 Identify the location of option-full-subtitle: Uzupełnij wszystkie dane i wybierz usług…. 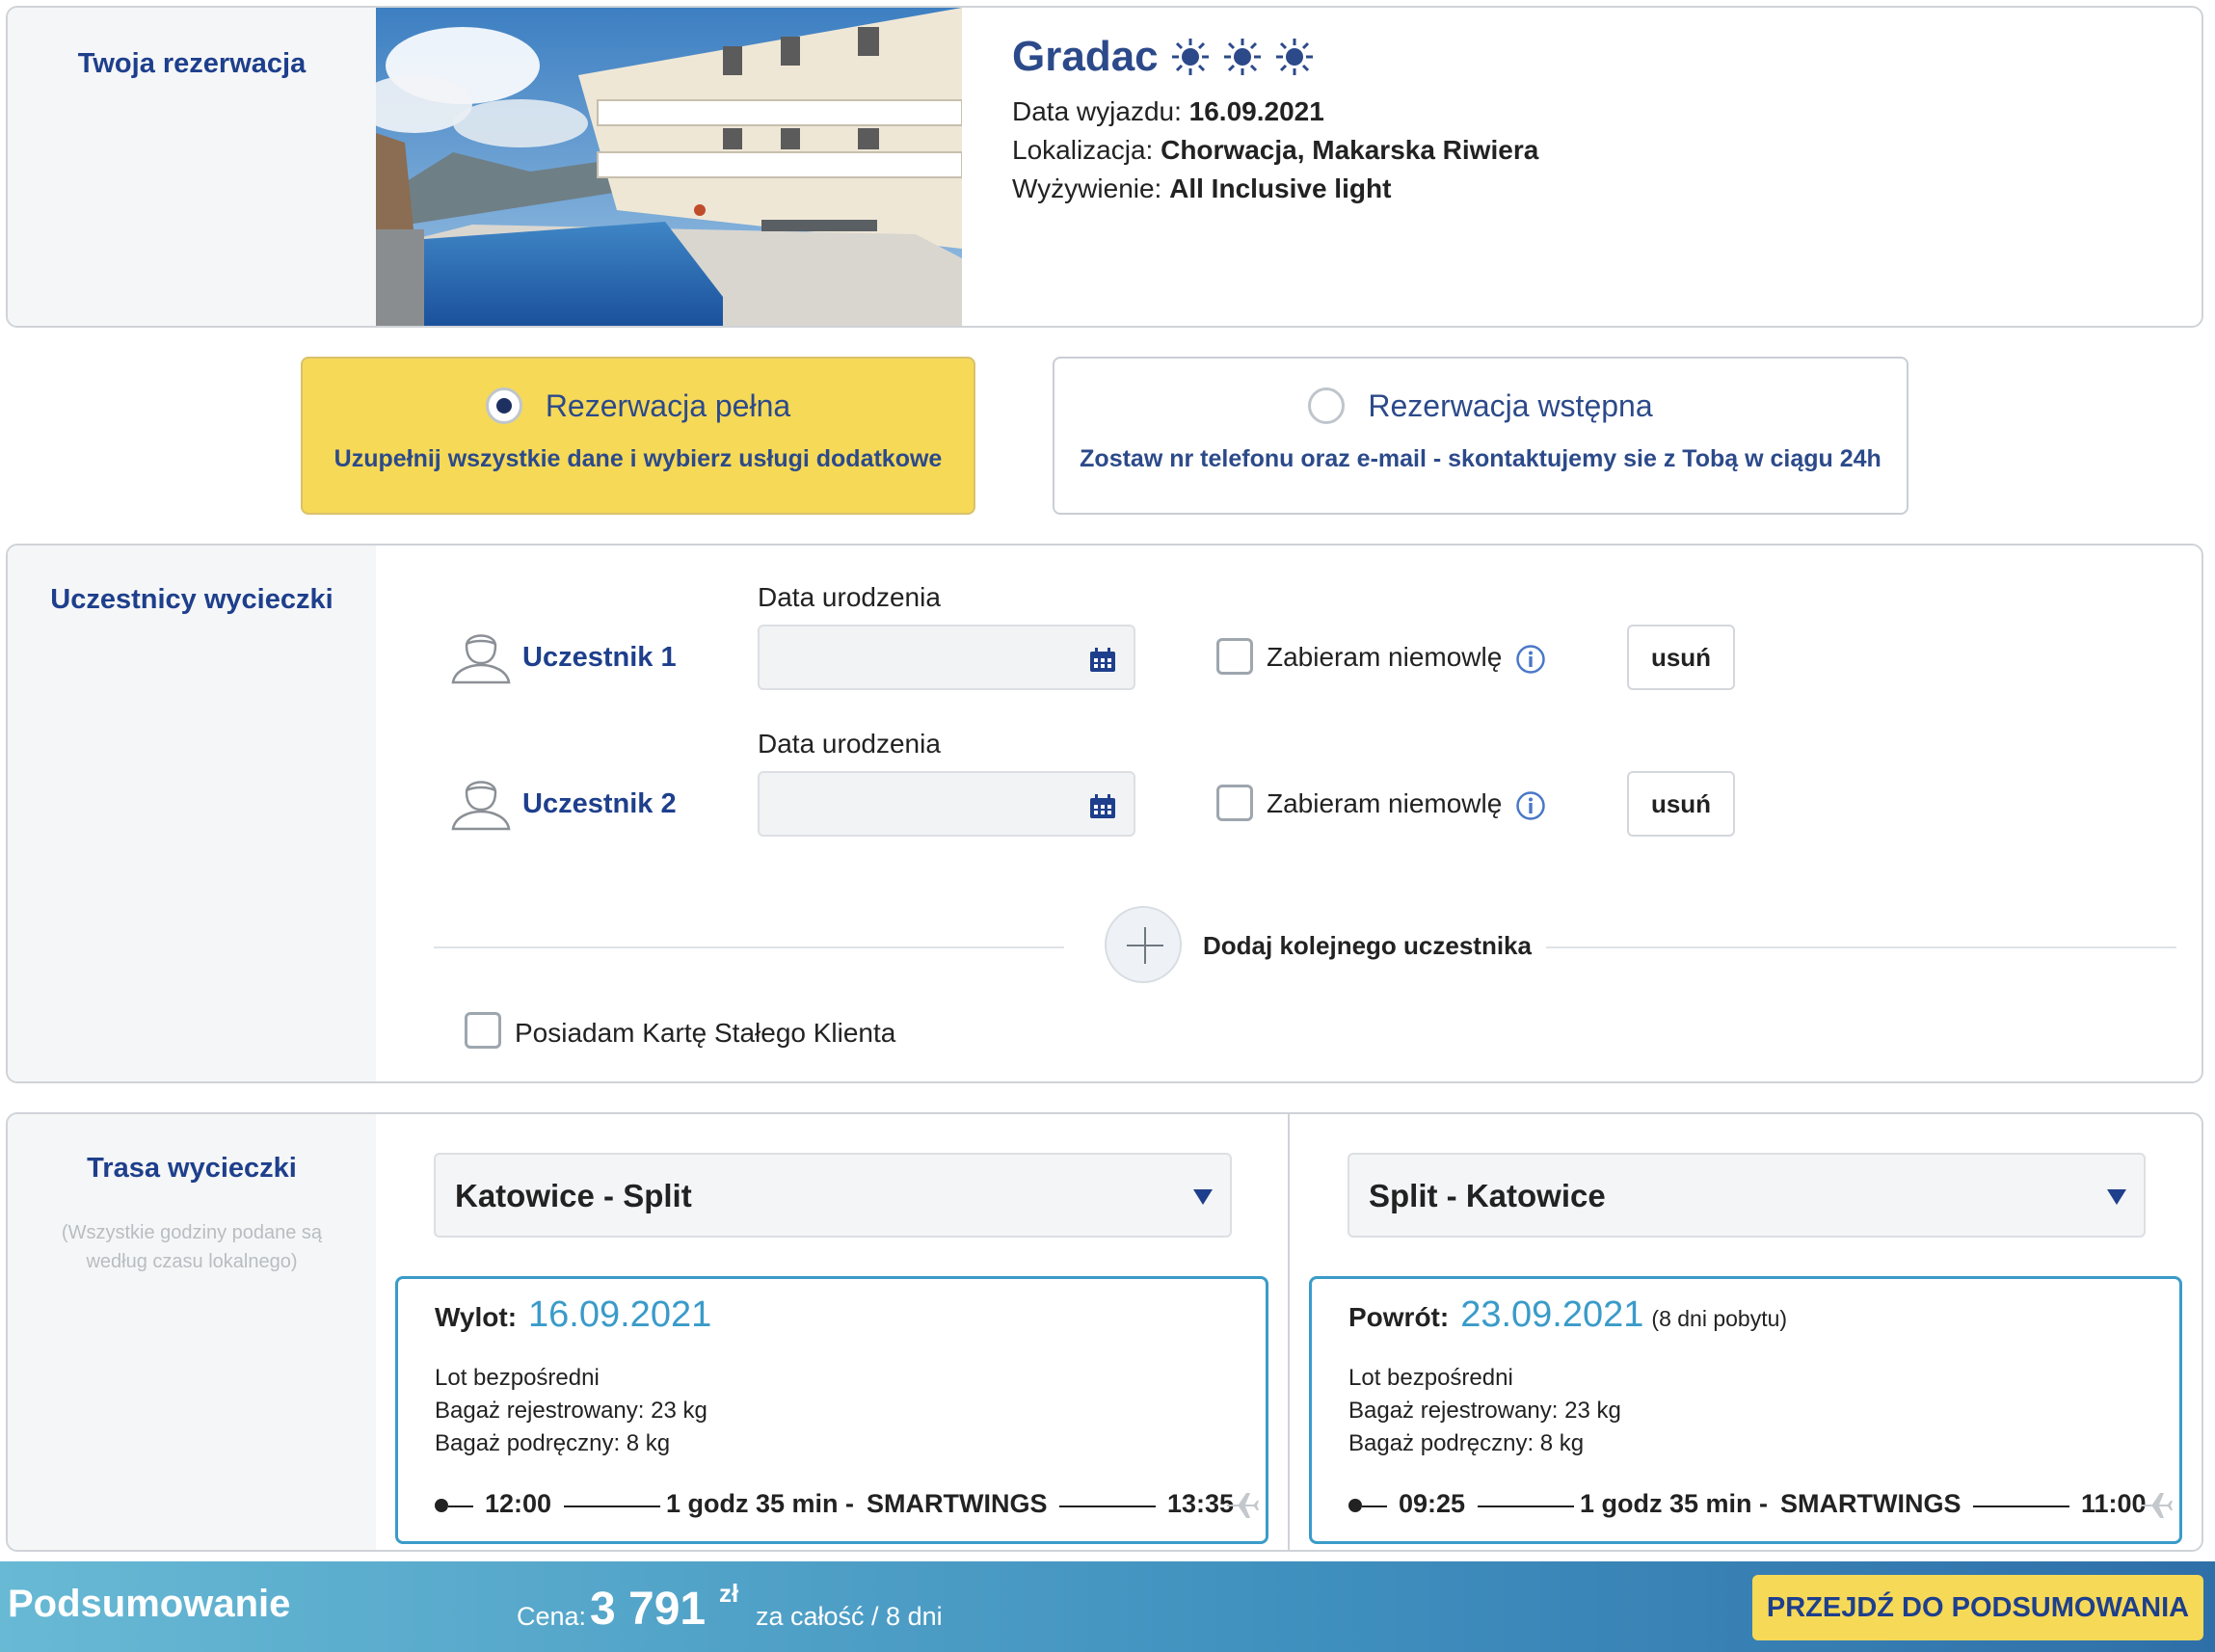
(638, 459).